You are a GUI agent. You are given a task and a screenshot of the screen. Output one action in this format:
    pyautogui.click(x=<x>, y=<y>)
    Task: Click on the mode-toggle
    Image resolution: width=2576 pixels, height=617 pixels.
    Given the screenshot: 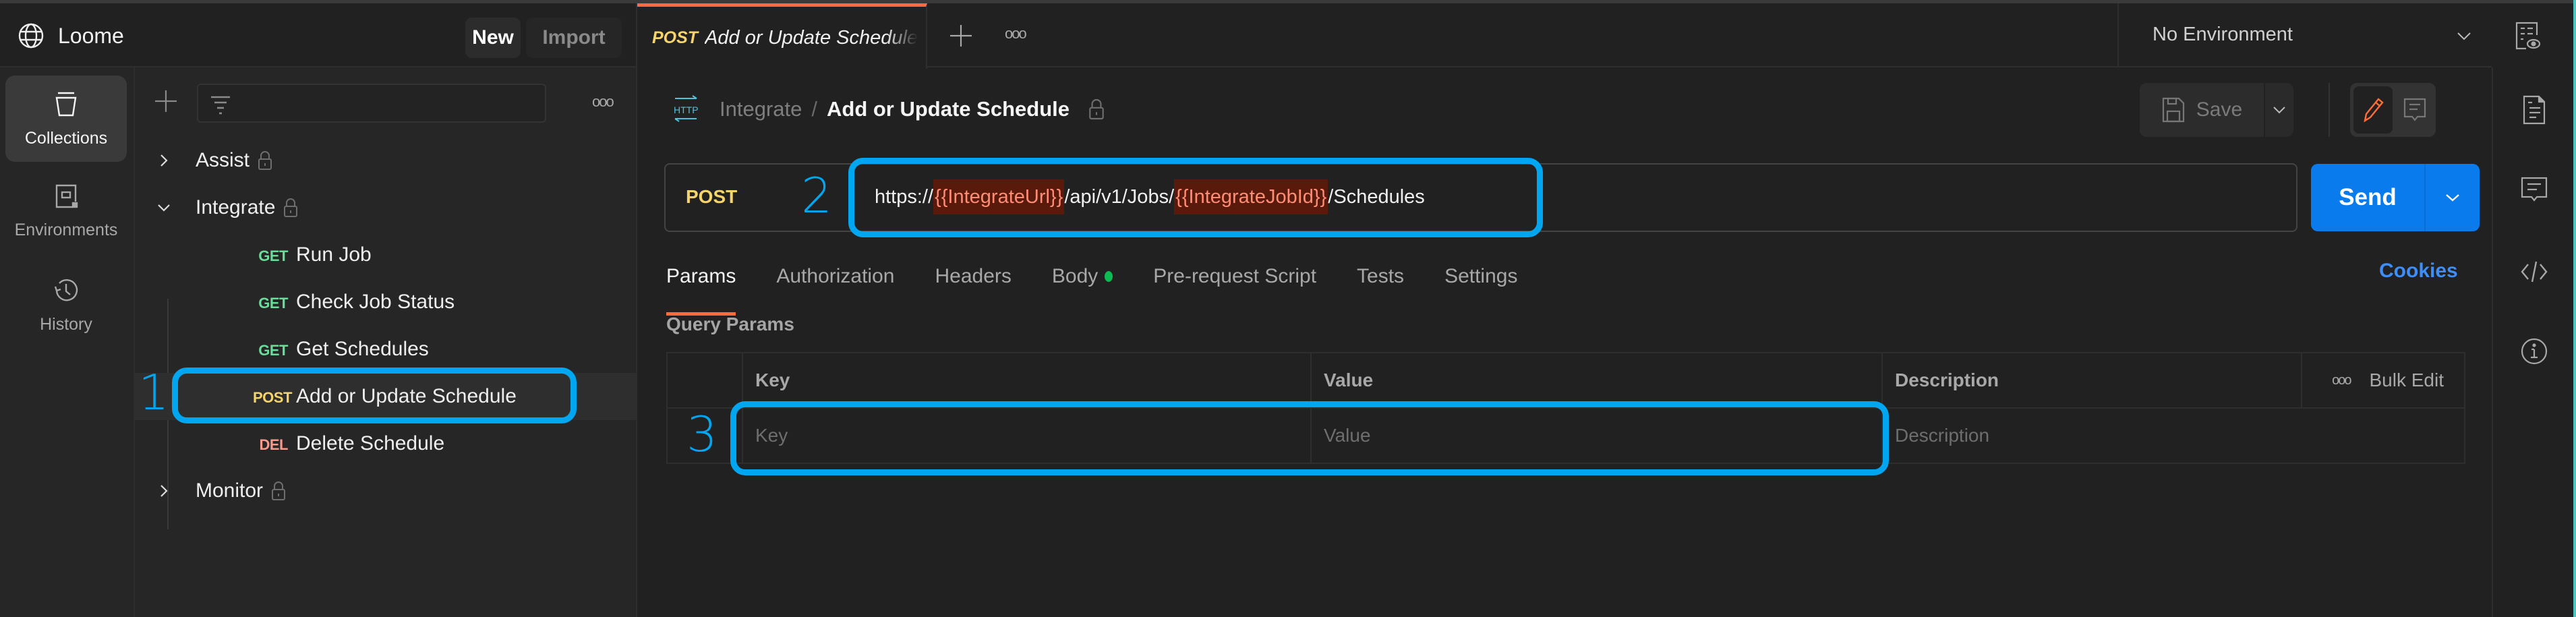 What is the action you would take?
    pyautogui.click(x=2393, y=110)
    